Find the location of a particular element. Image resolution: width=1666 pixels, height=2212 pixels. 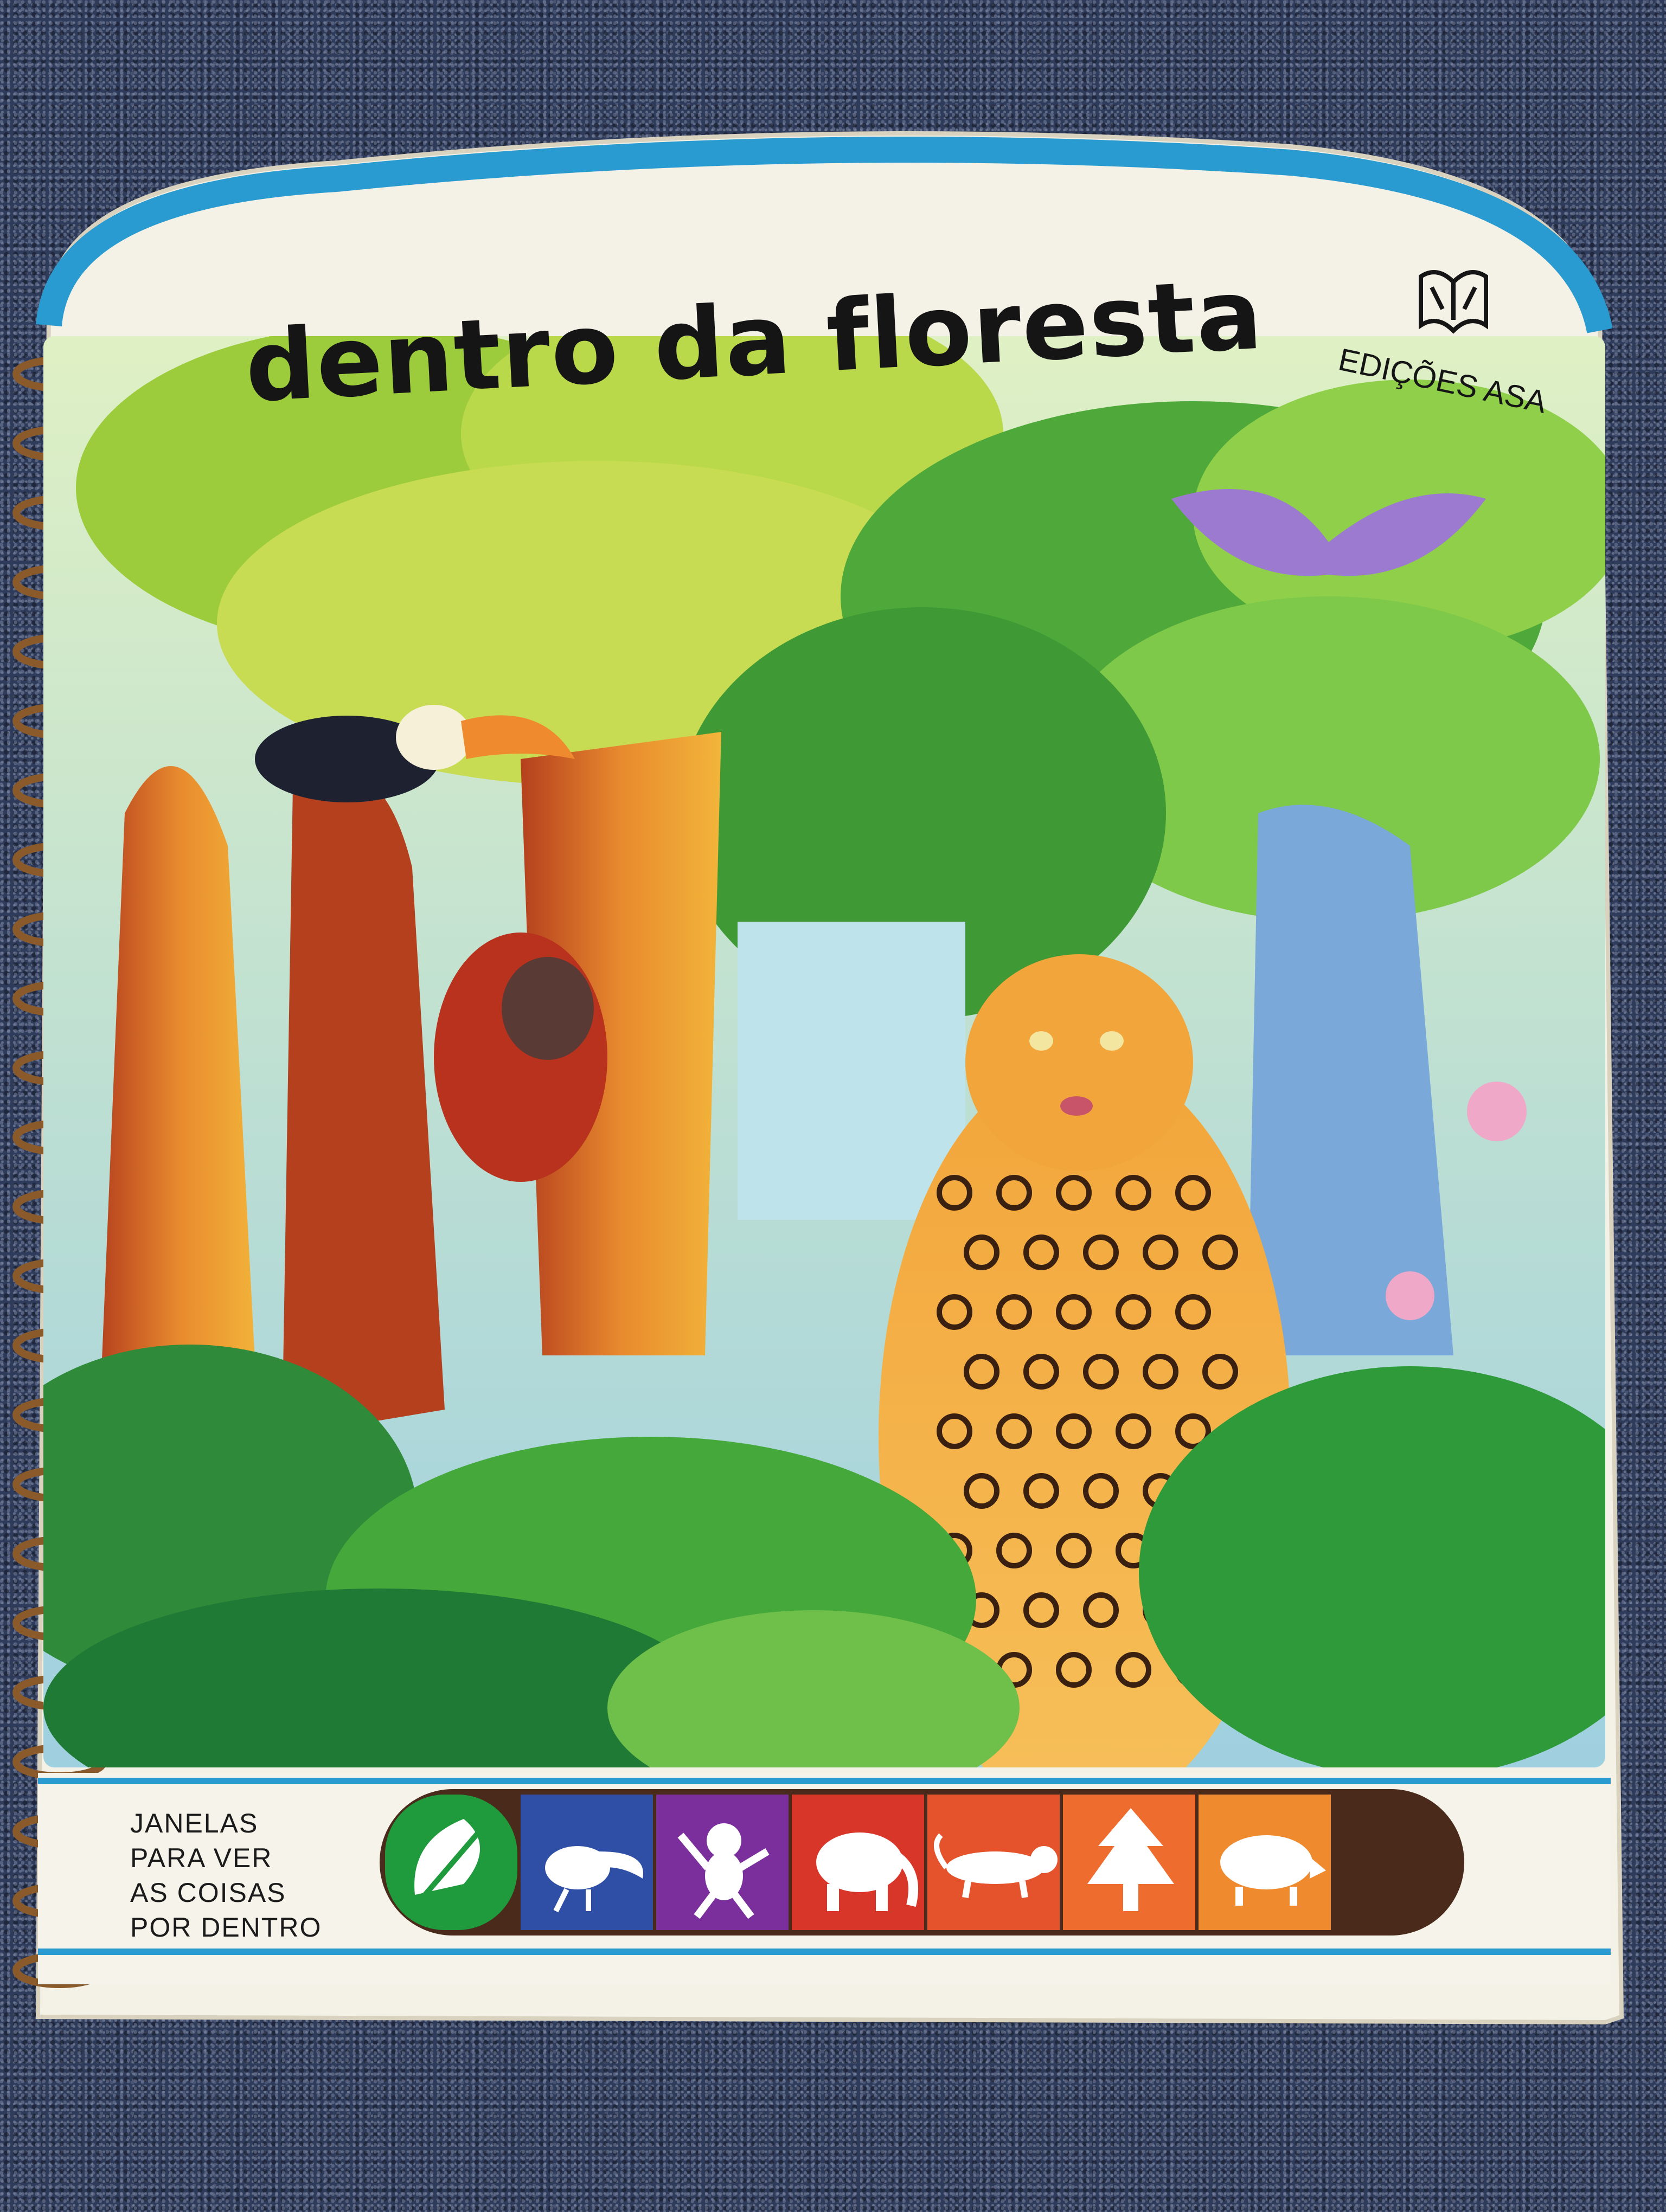

tab-monkey is located at coordinates (722, 1862).